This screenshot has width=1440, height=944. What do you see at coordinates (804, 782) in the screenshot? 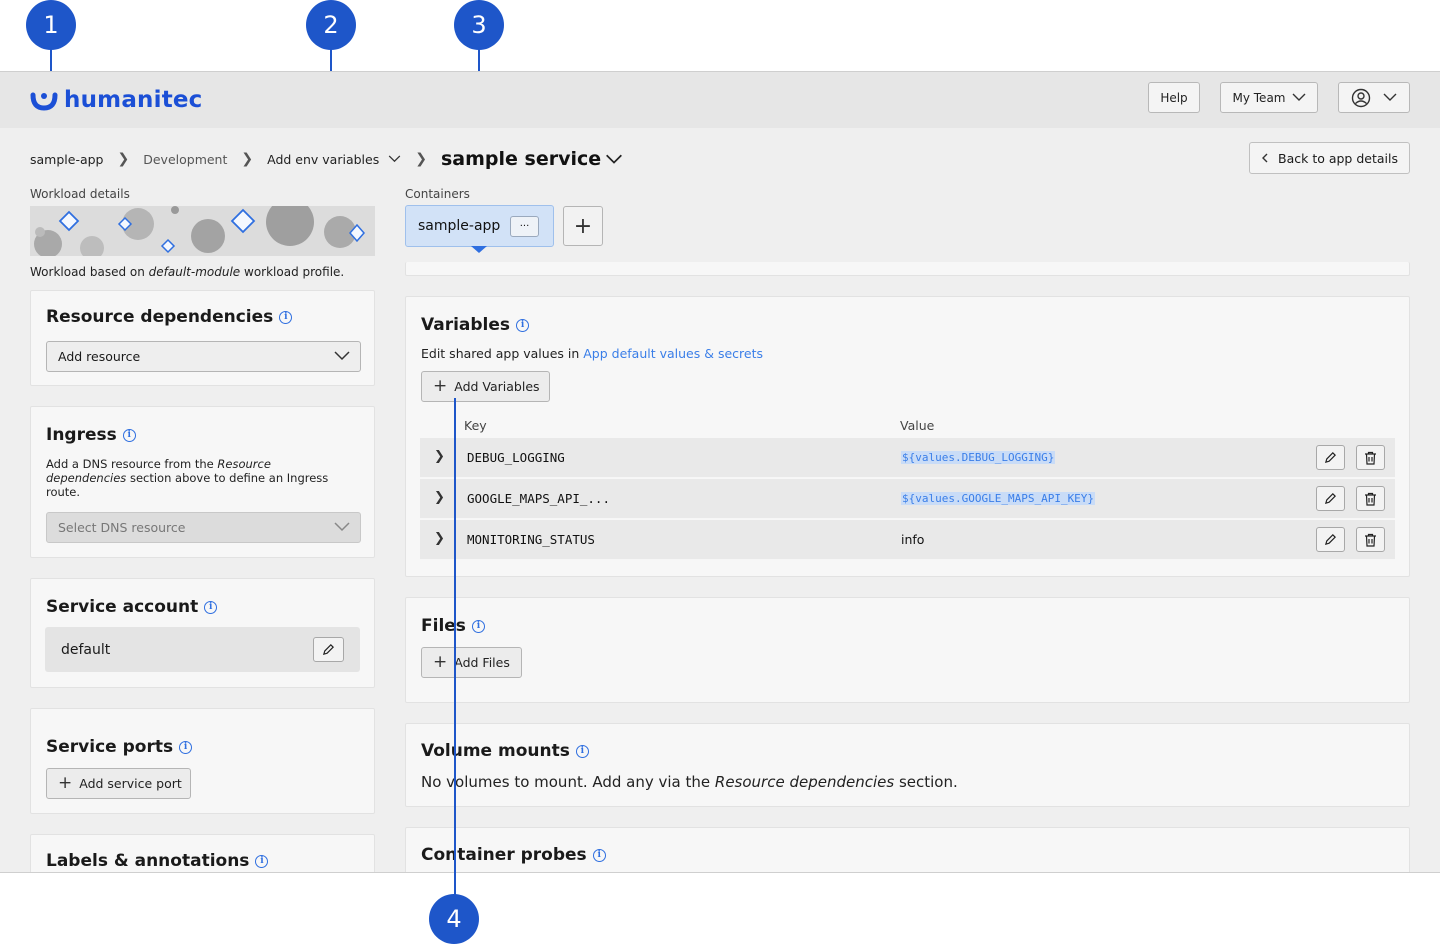
I see `volume-mounts-text-emphasis: Resource dependencies` at bounding box center [804, 782].